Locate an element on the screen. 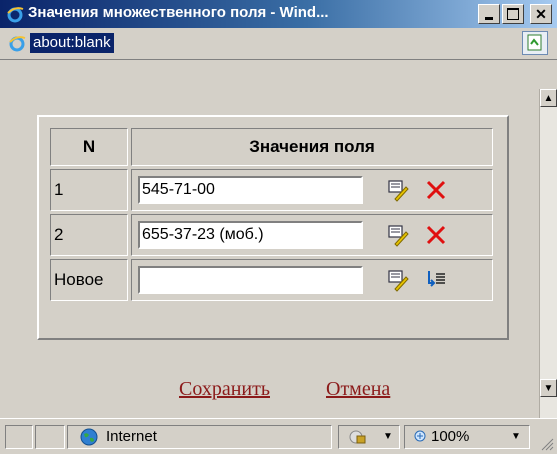 This screenshot has width=557, height=454. insert-icon is located at coordinates (436, 280).